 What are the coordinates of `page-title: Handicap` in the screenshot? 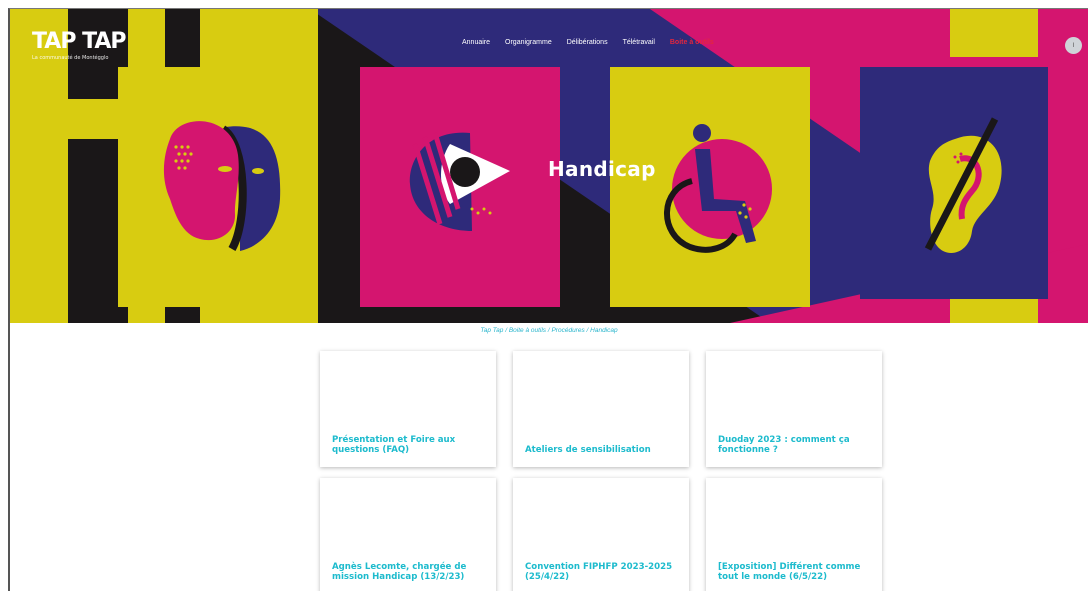 It's located at (602, 169).